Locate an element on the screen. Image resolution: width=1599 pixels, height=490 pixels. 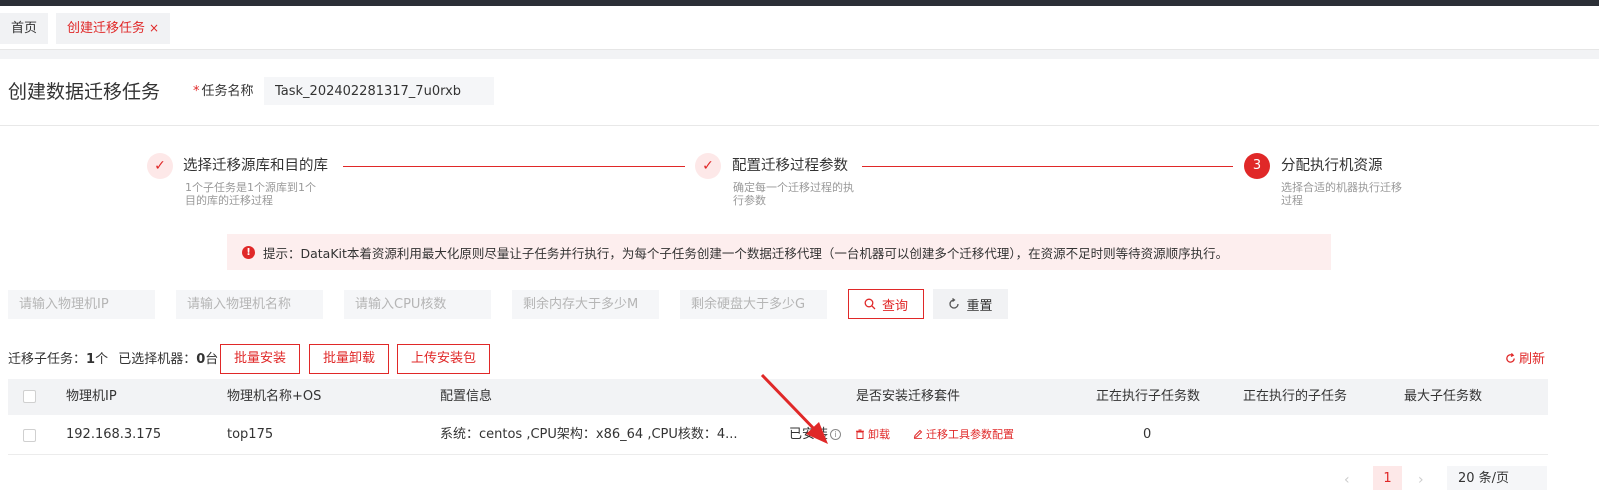
filter-name-input is located at coordinates (249, 304).